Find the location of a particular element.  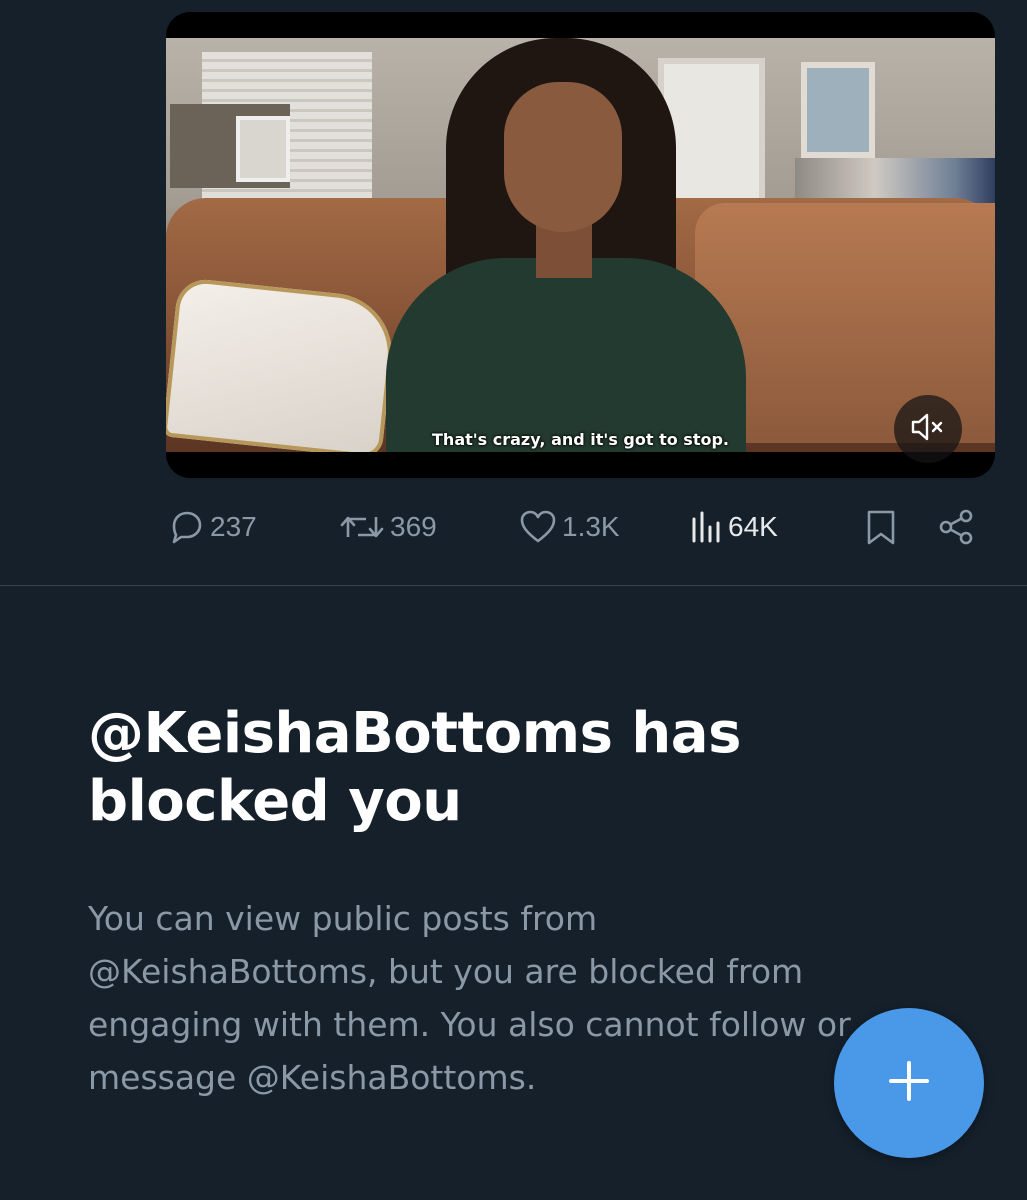

bookmark-button is located at coordinates (881, 527).